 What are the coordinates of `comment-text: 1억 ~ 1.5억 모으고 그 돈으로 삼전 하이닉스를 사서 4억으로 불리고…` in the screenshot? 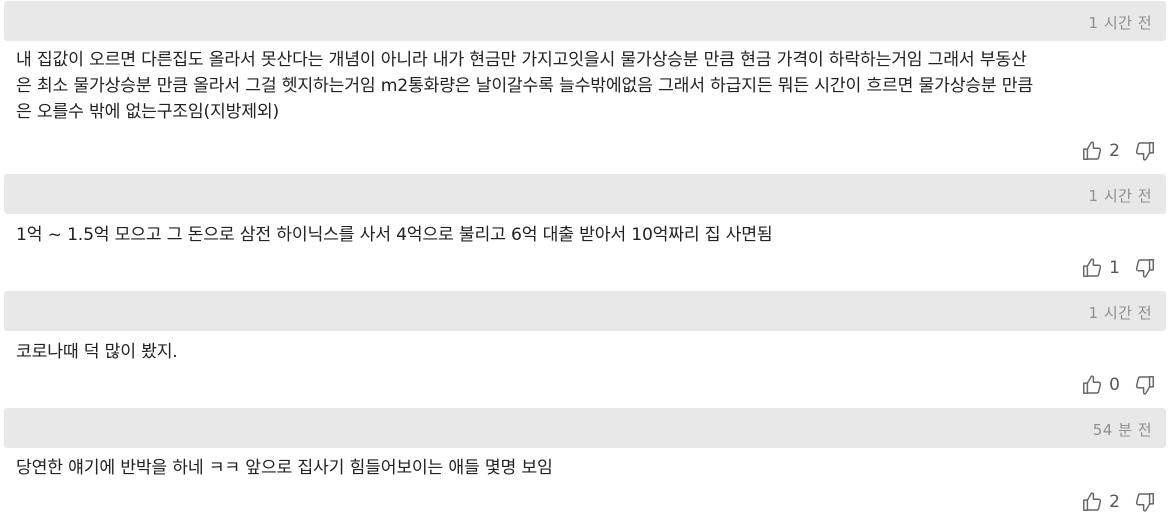 It's located at (586, 235).